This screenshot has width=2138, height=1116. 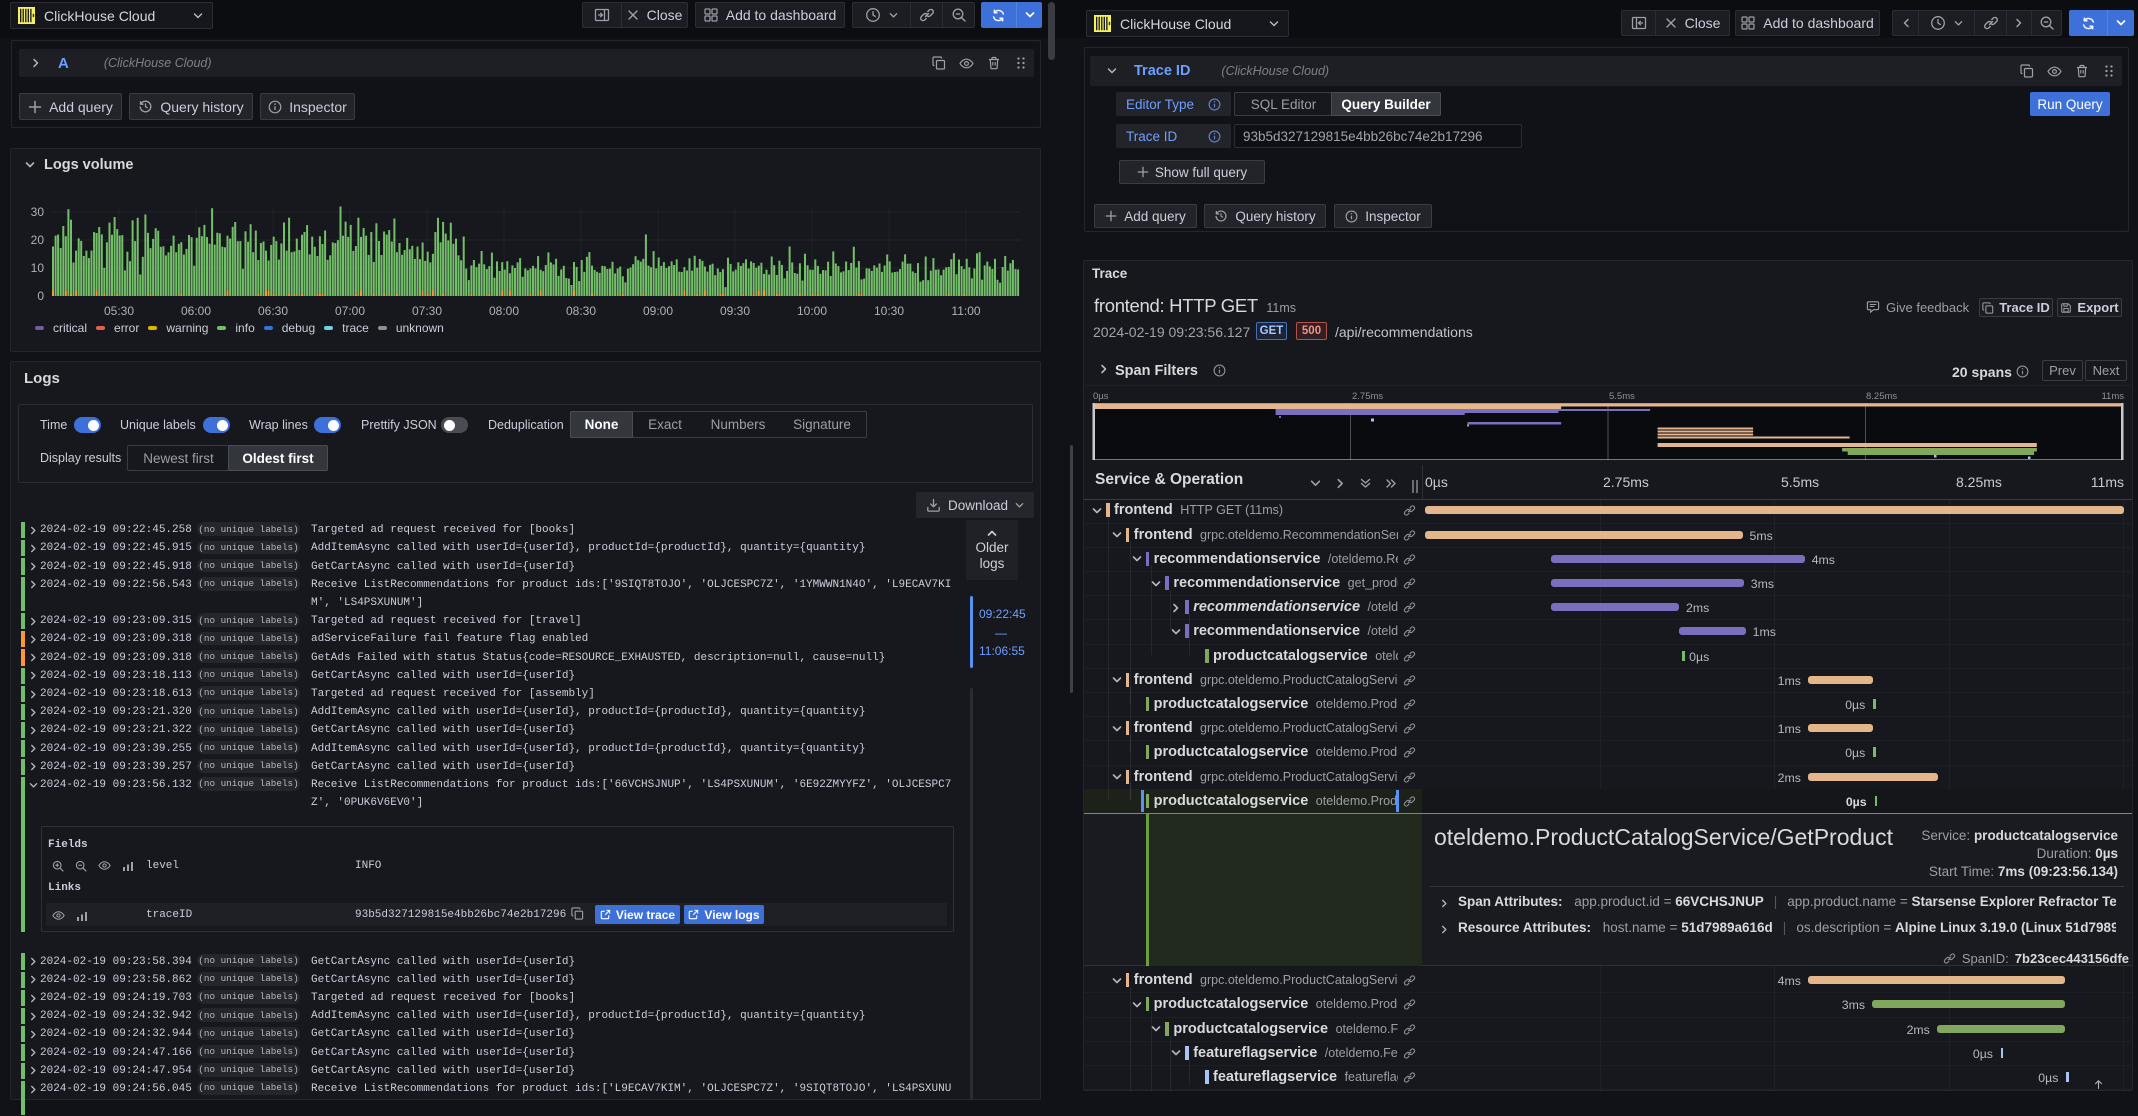 What do you see at coordinates (2112, 396) in the screenshot?
I see `svg-text: 11ms` at bounding box center [2112, 396].